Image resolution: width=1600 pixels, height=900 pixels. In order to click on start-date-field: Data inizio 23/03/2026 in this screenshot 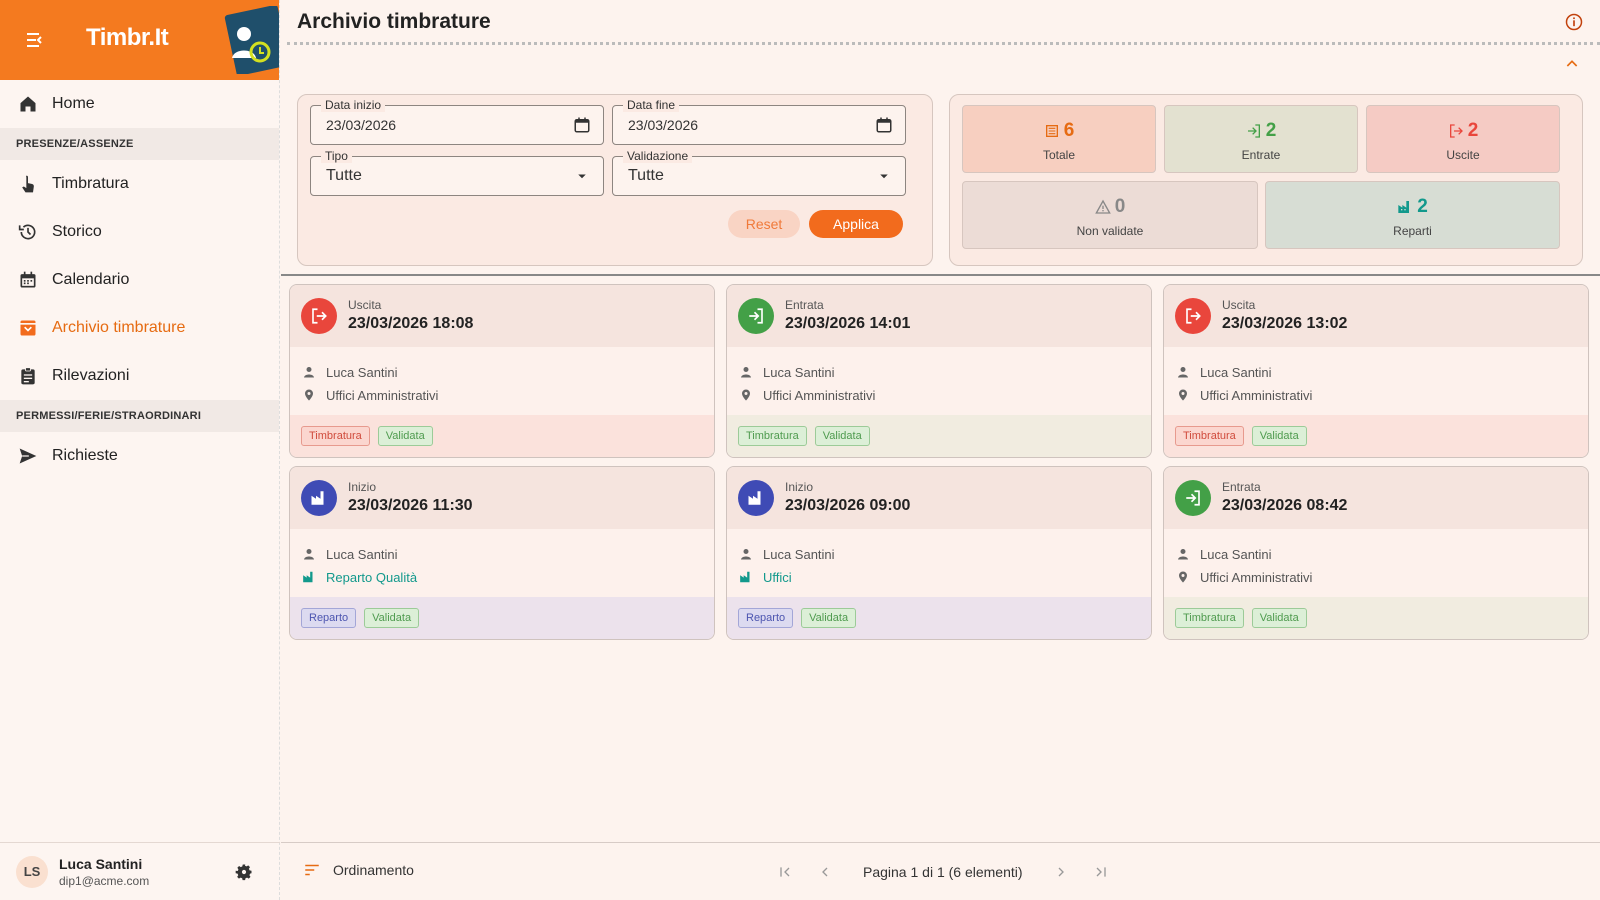, I will do `click(457, 121)`.